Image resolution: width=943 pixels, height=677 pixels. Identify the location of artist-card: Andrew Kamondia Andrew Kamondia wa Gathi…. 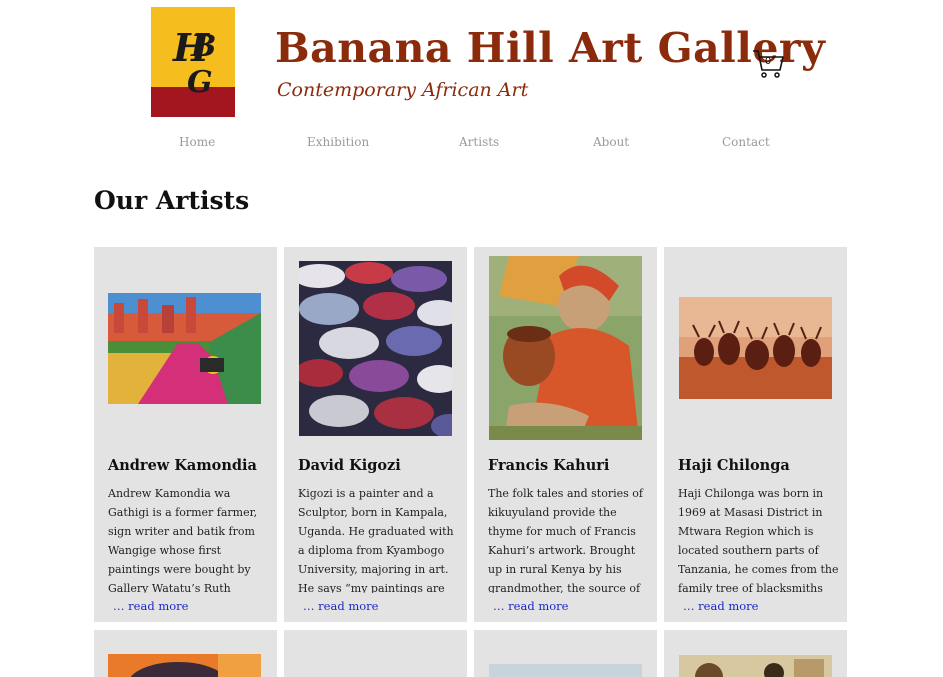
(185, 434).